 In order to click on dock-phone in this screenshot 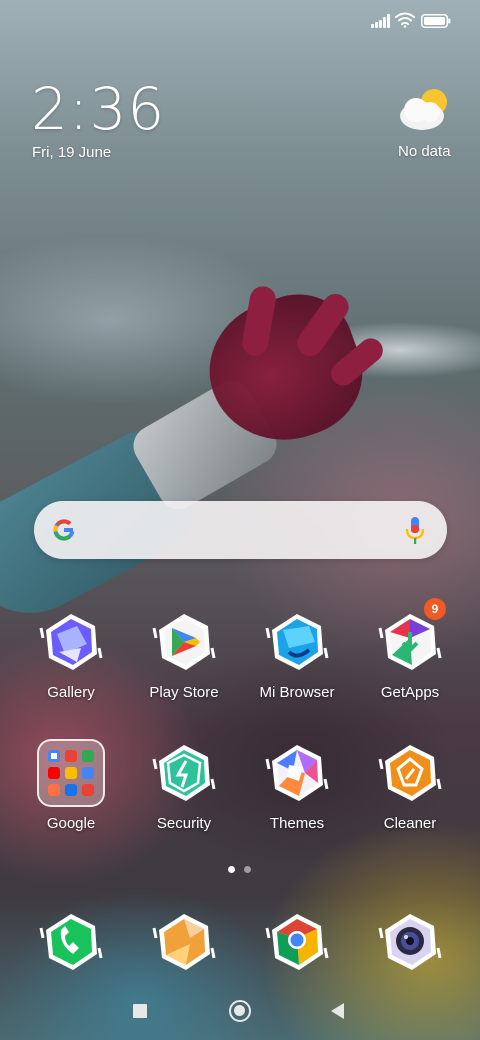, I will do `click(71, 962)`.